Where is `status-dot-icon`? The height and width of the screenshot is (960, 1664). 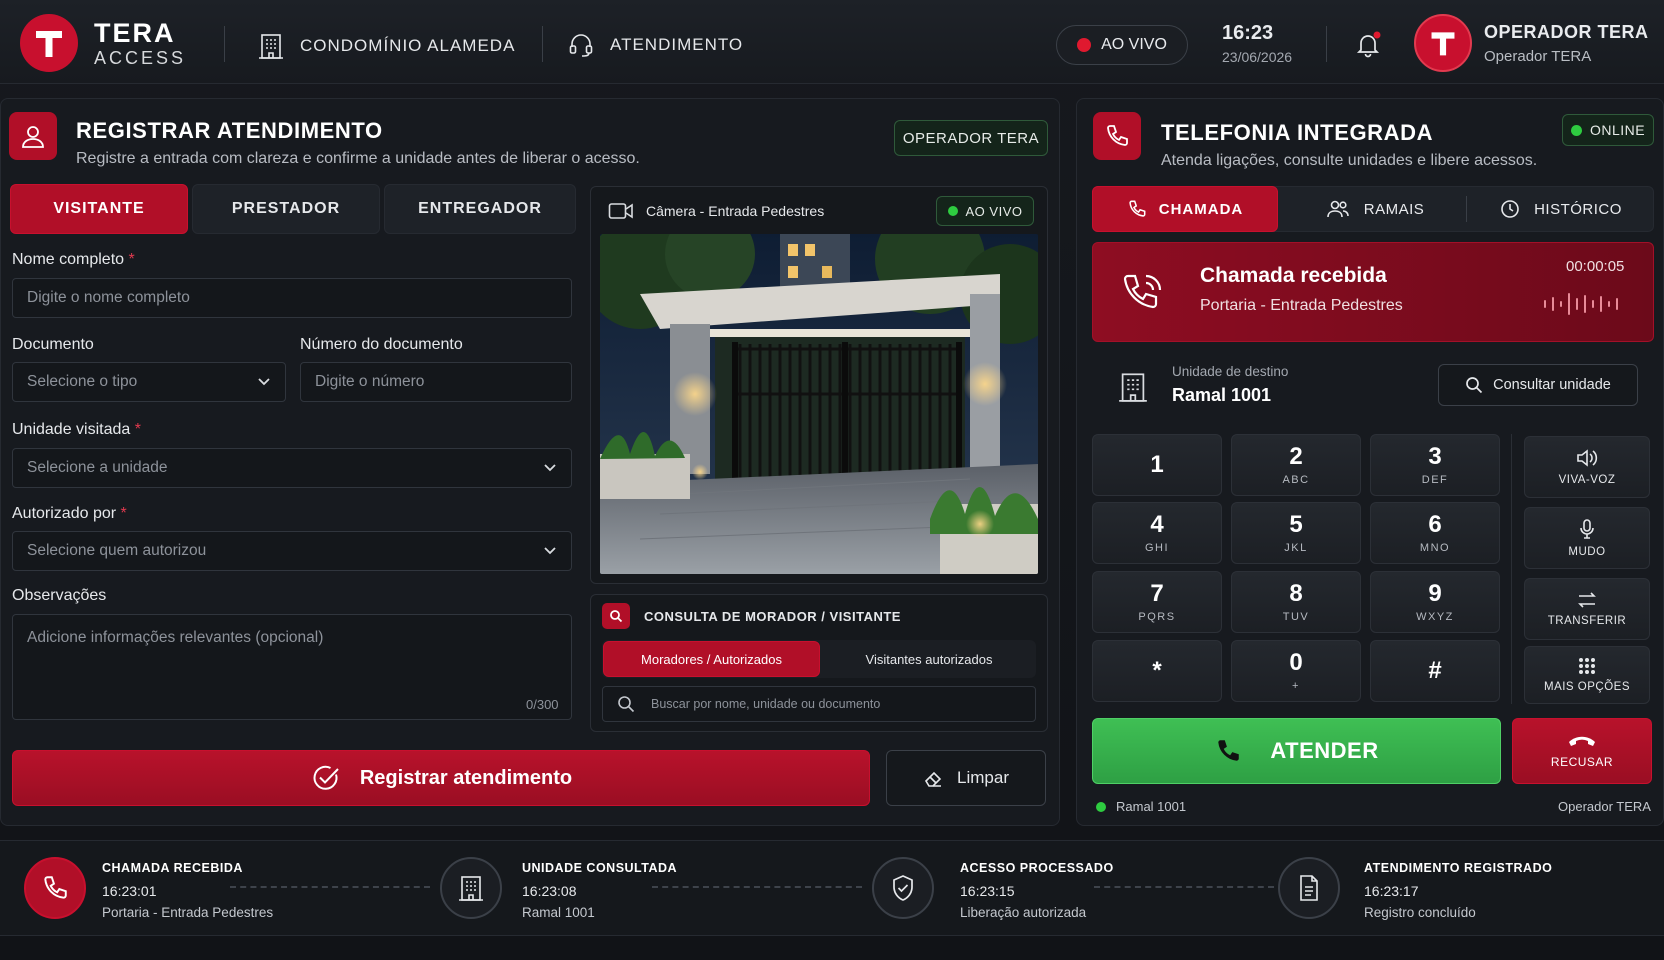 status-dot-icon is located at coordinates (1101, 806).